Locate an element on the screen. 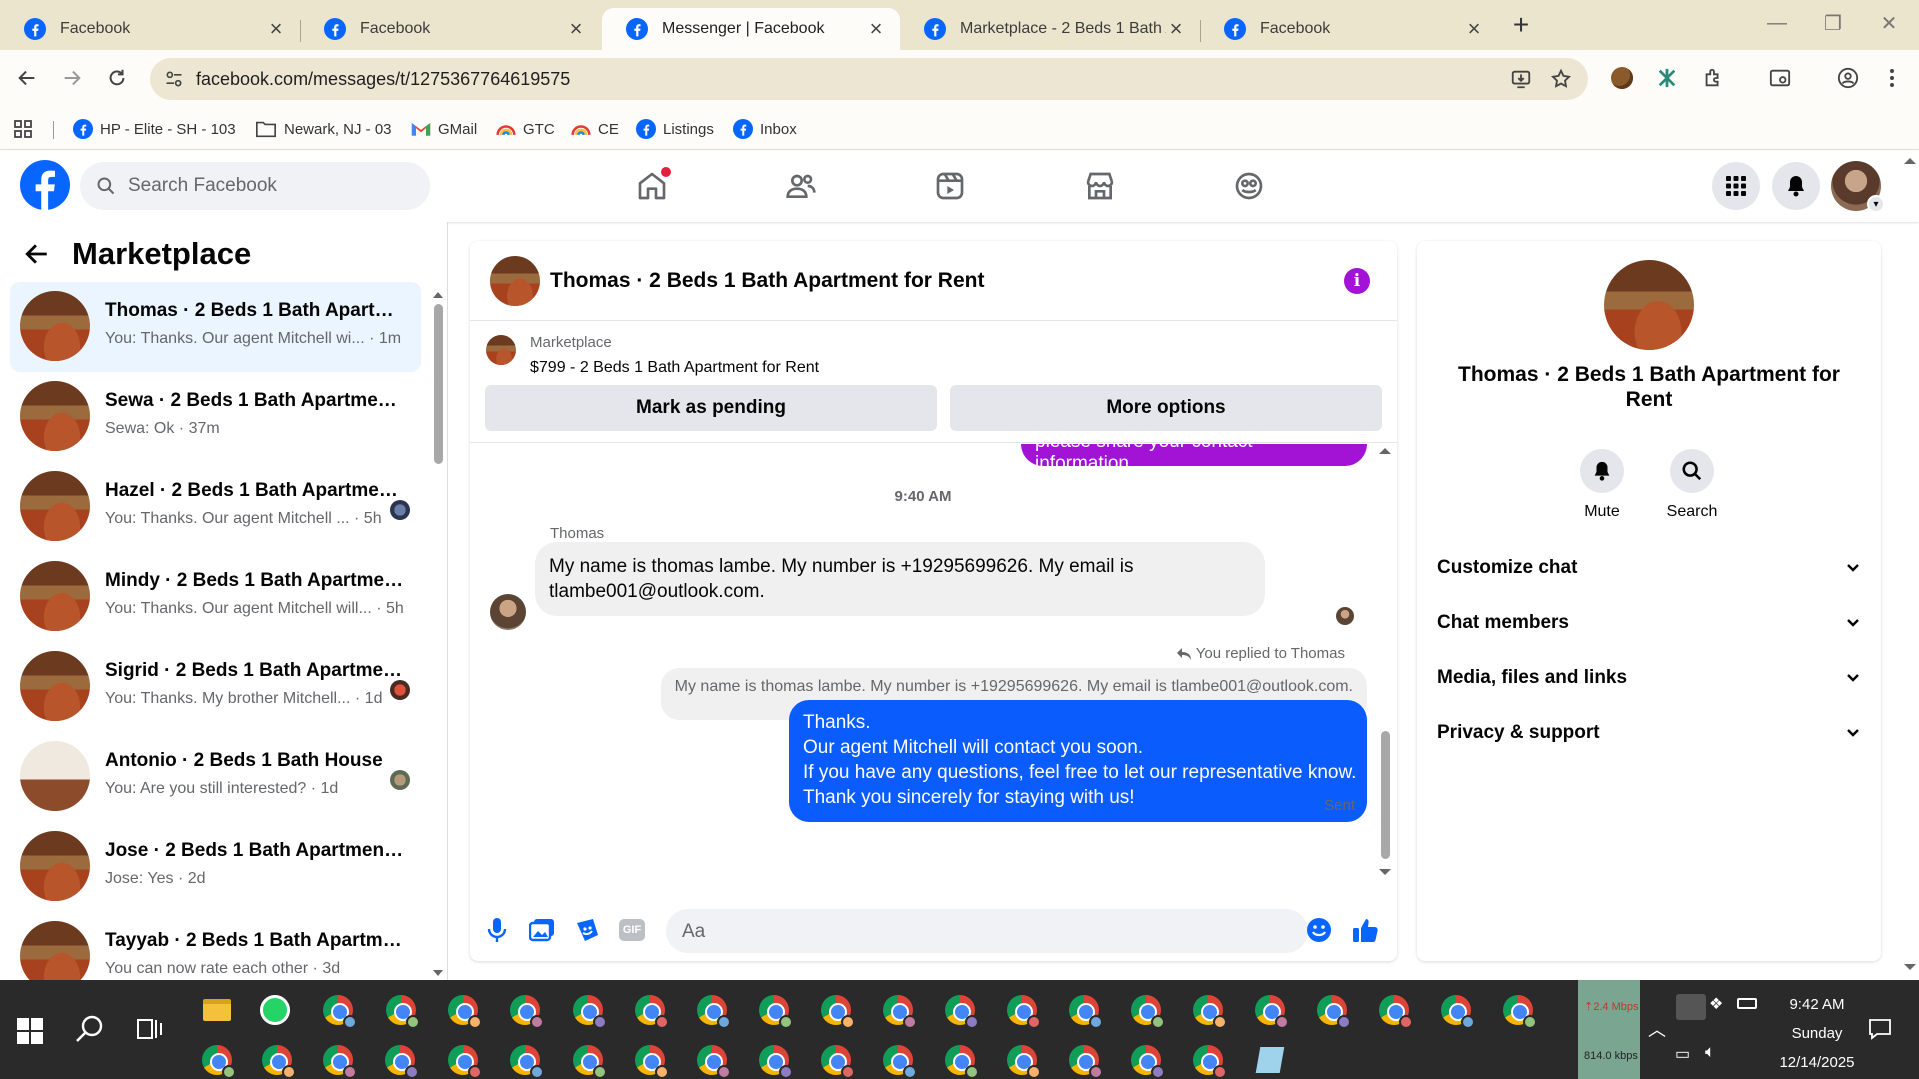 The height and width of the screenshot is (1079, 1919). nav-video is located at coordinates (950, 186).